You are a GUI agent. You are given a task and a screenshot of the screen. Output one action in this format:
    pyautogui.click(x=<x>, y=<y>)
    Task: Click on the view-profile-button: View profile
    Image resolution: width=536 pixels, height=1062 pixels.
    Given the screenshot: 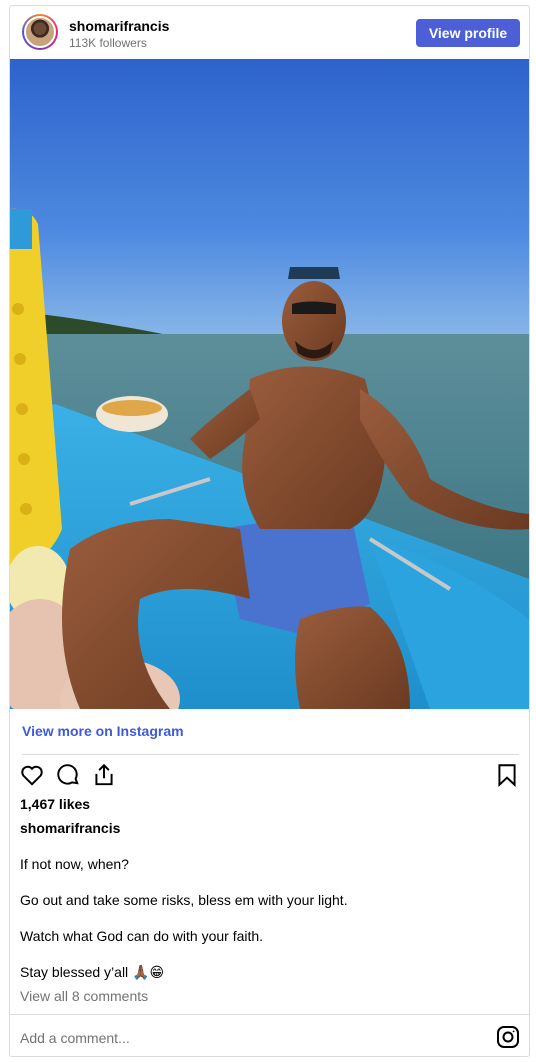 What is the action you would take?
    pyautogui.click(x=468, y=33)
    